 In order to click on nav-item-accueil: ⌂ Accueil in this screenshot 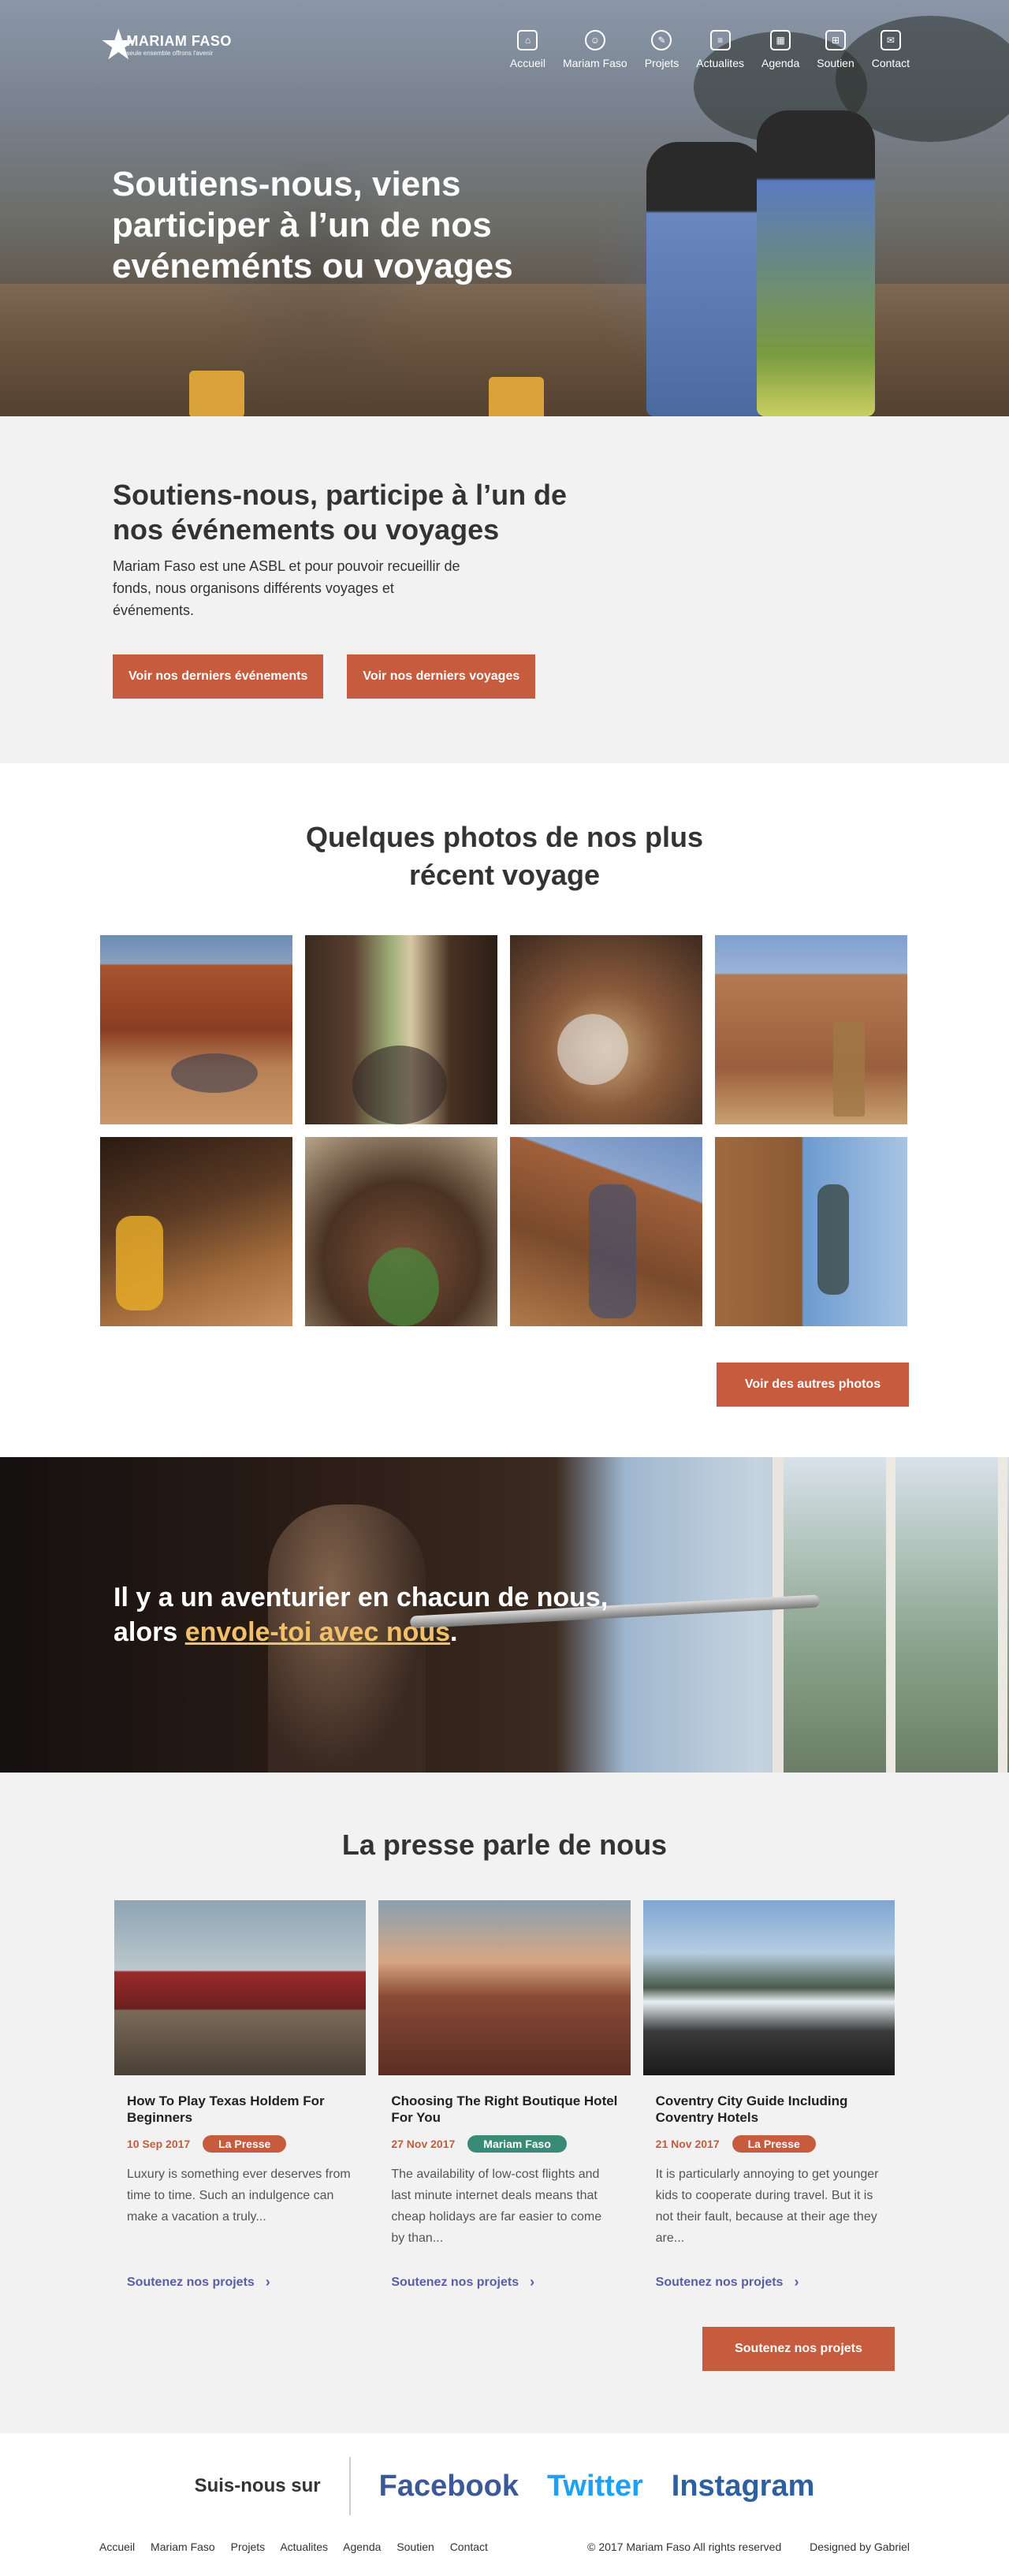, I will do `click(527, 49)`.